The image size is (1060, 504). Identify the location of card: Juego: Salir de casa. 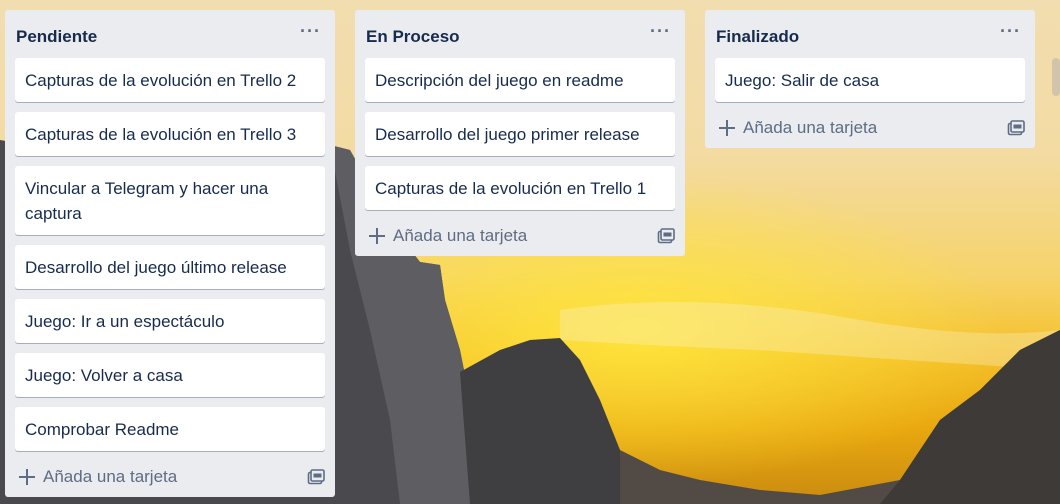
(870, 80).